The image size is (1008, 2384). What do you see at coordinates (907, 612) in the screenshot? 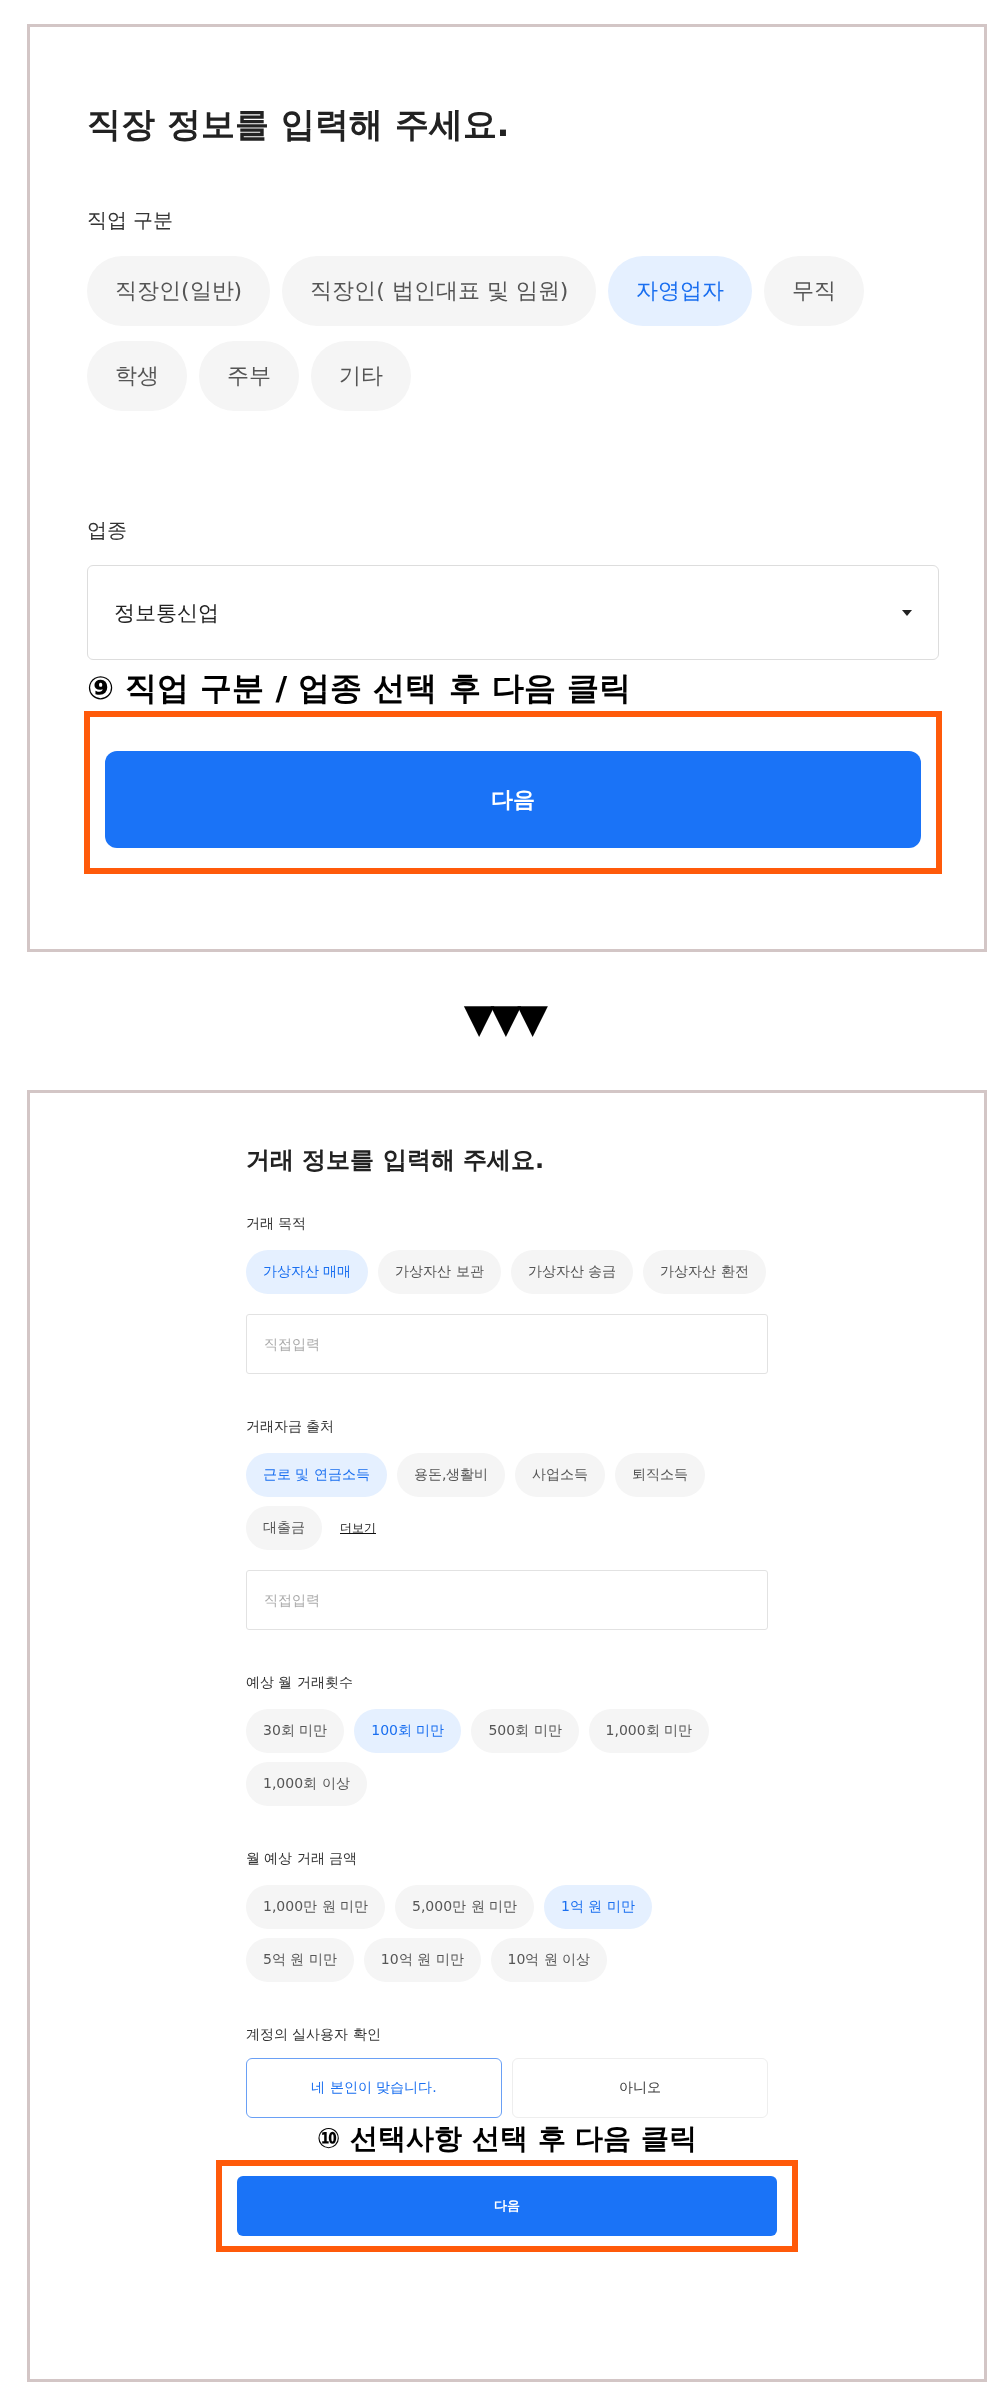
I see `caret-icon` at bounding box center [907, 612].